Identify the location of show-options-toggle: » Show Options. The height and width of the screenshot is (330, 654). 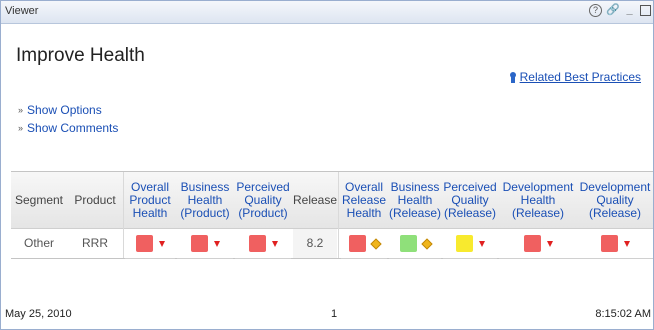
(60, 110).